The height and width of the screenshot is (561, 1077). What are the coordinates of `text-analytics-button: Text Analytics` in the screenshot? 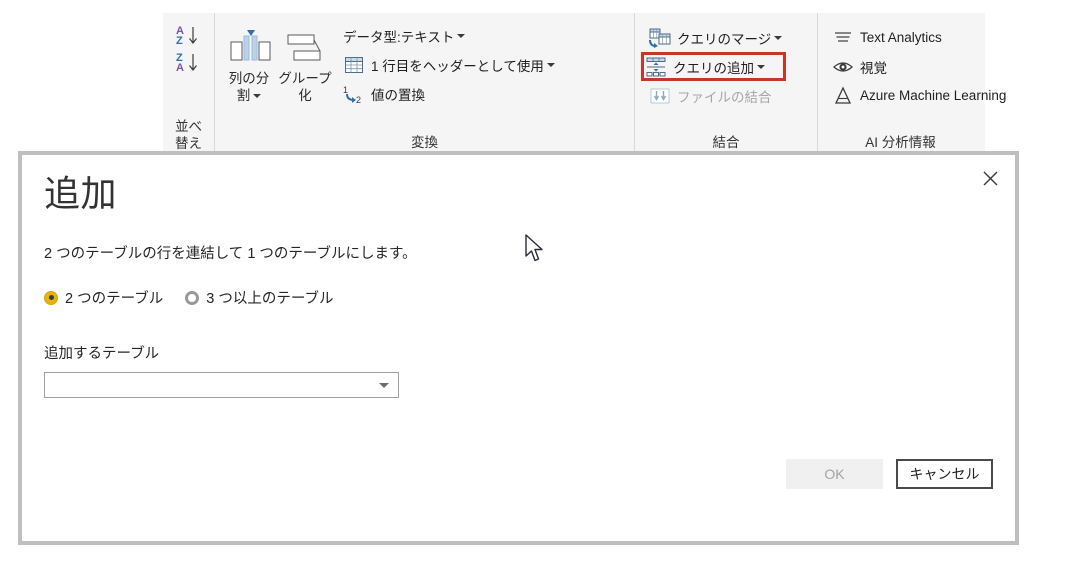 It's located at (919, 37).